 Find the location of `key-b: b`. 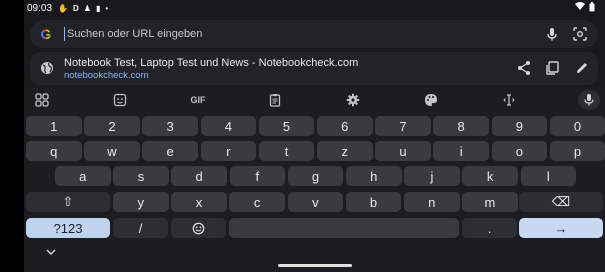

key-b: b is located at coordinates (373, 202).